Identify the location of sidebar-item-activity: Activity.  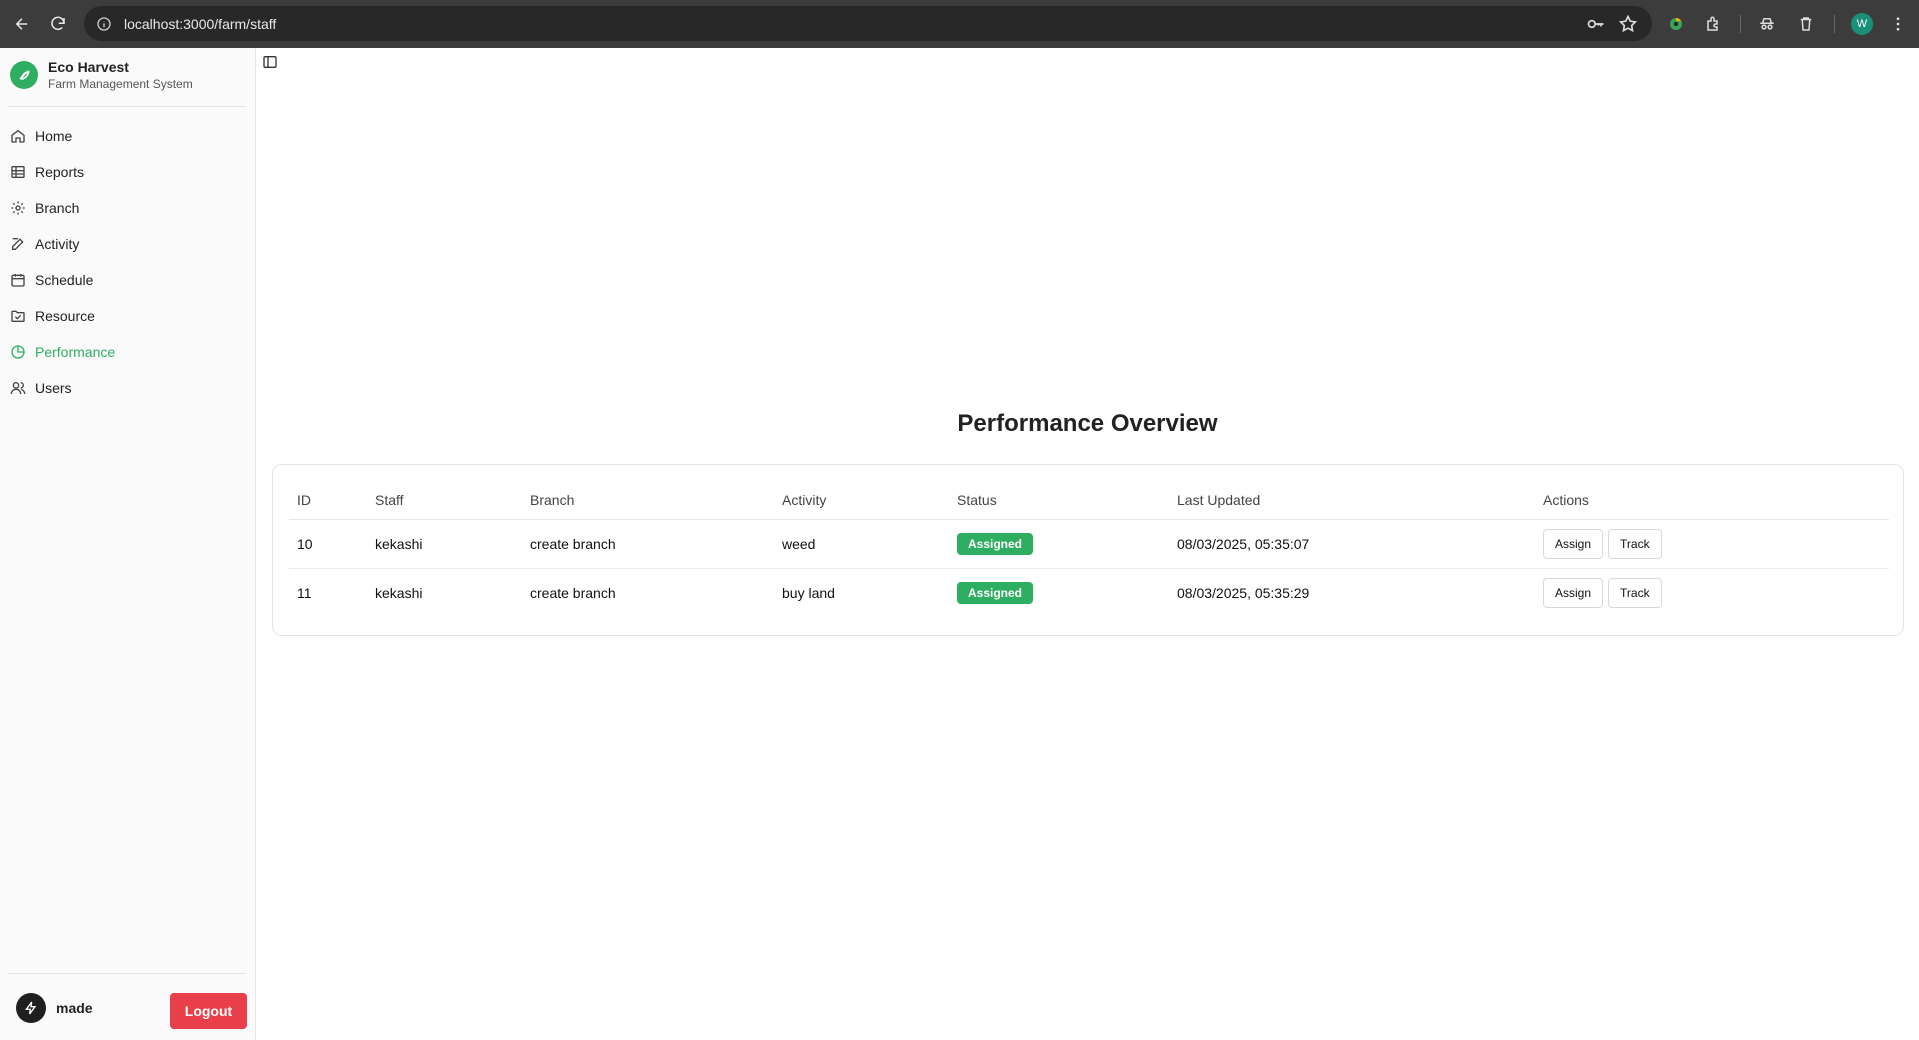
(128, 244).